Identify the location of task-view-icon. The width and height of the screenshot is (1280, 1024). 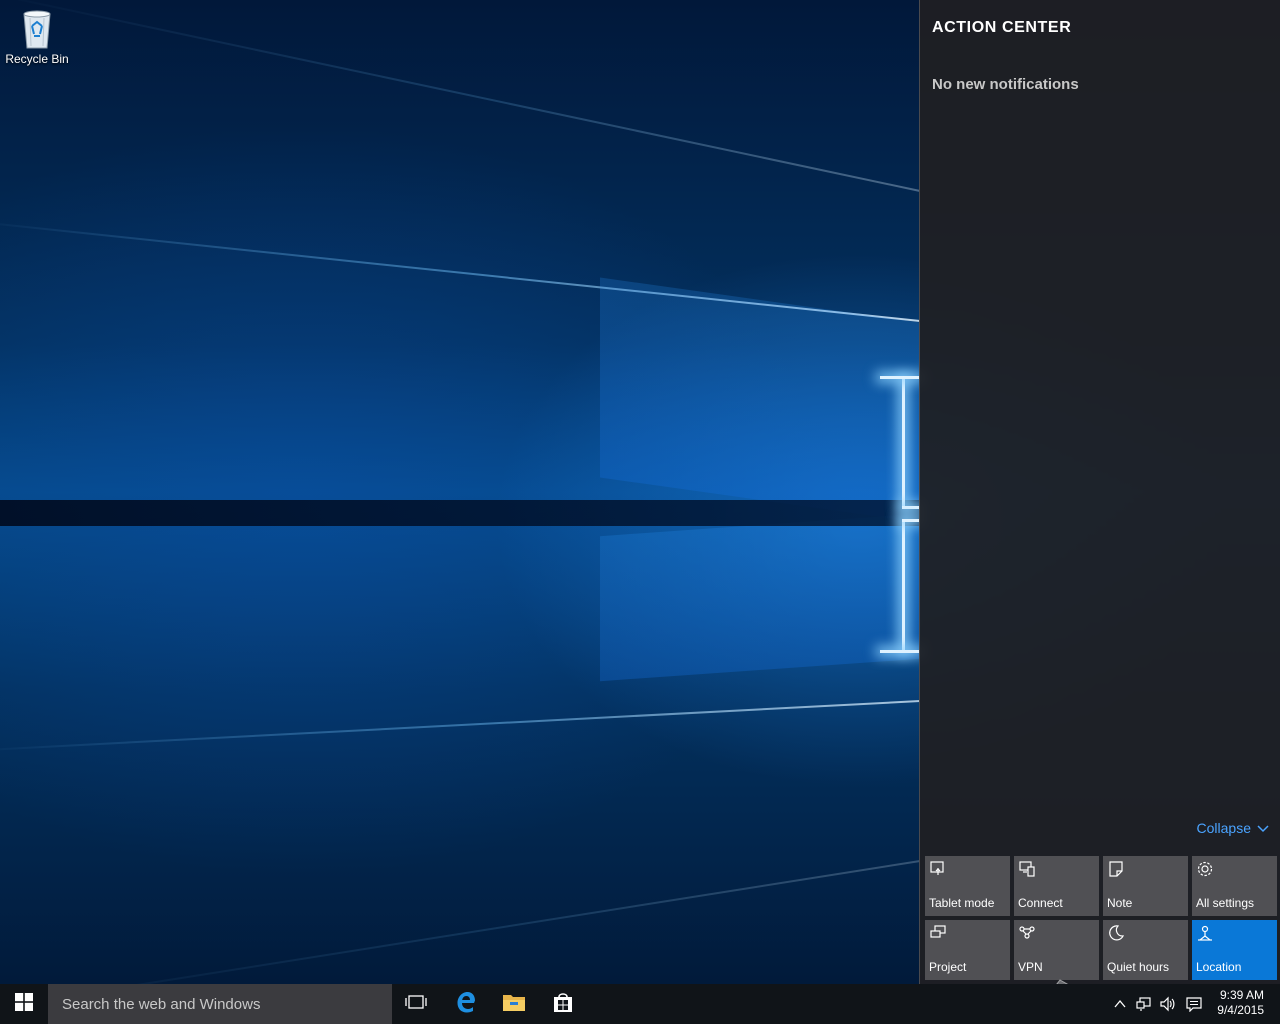
(416, 1004).